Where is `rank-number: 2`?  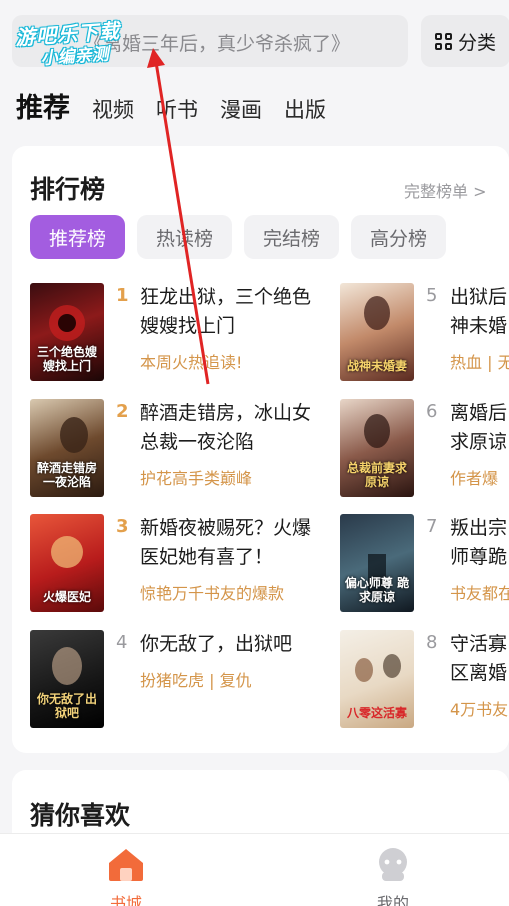
rank-number: 2 is located at coordinates (122, 411).